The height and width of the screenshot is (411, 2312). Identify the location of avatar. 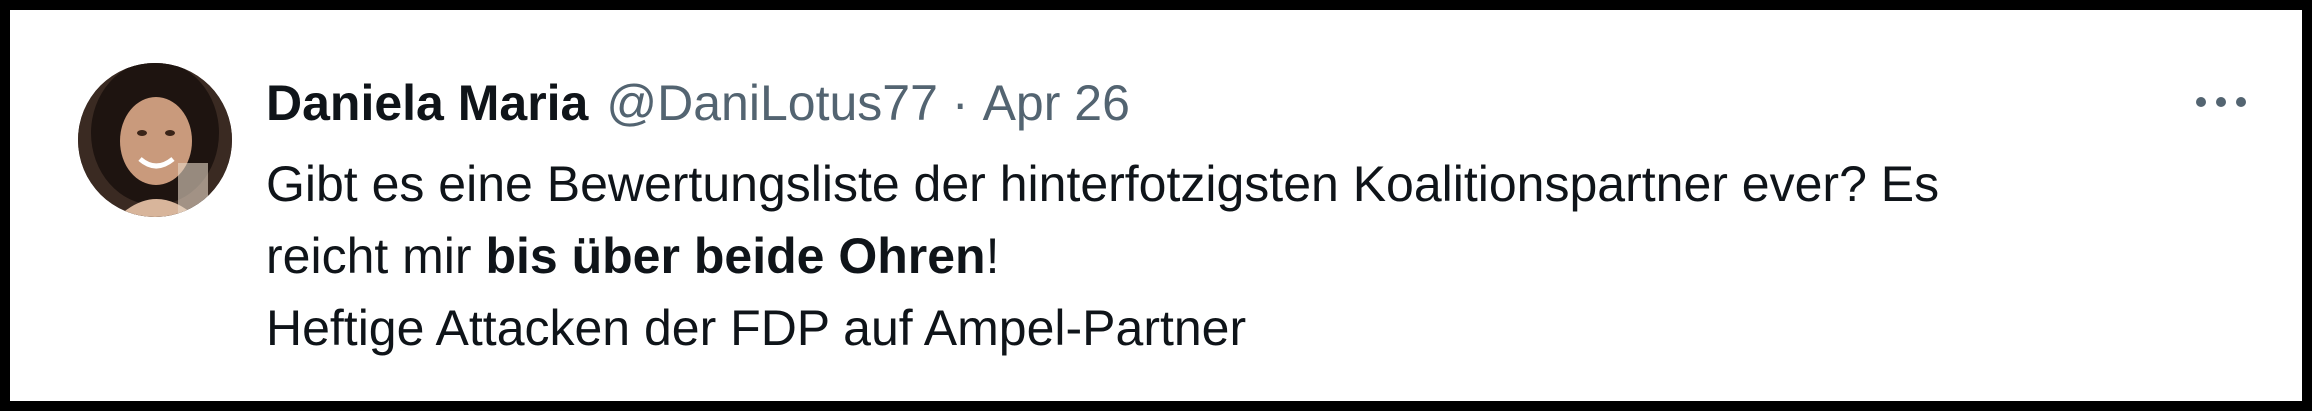
(155, 140).